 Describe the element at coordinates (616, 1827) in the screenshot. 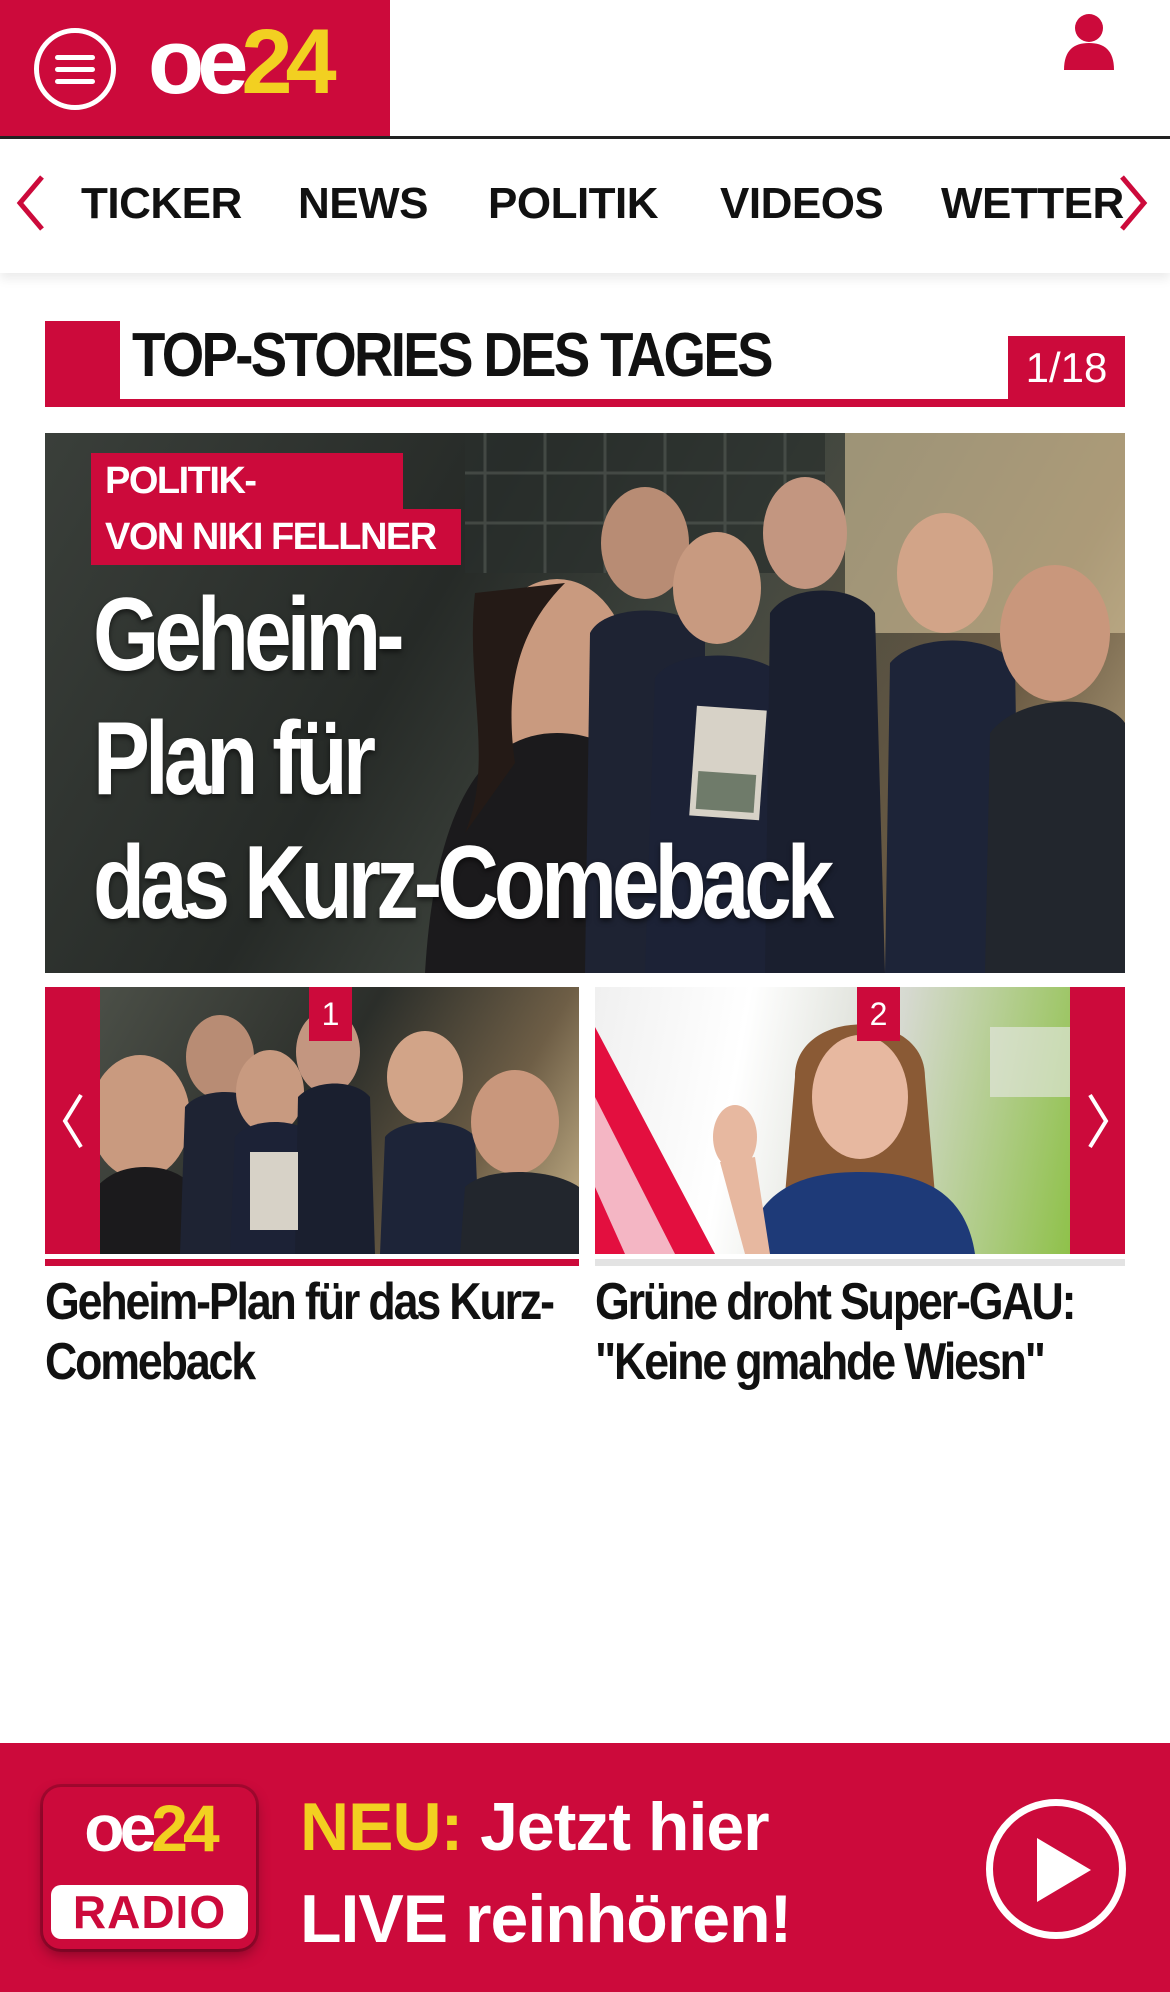

I see `radio-line1-rest: Jetzt hier` at that location.